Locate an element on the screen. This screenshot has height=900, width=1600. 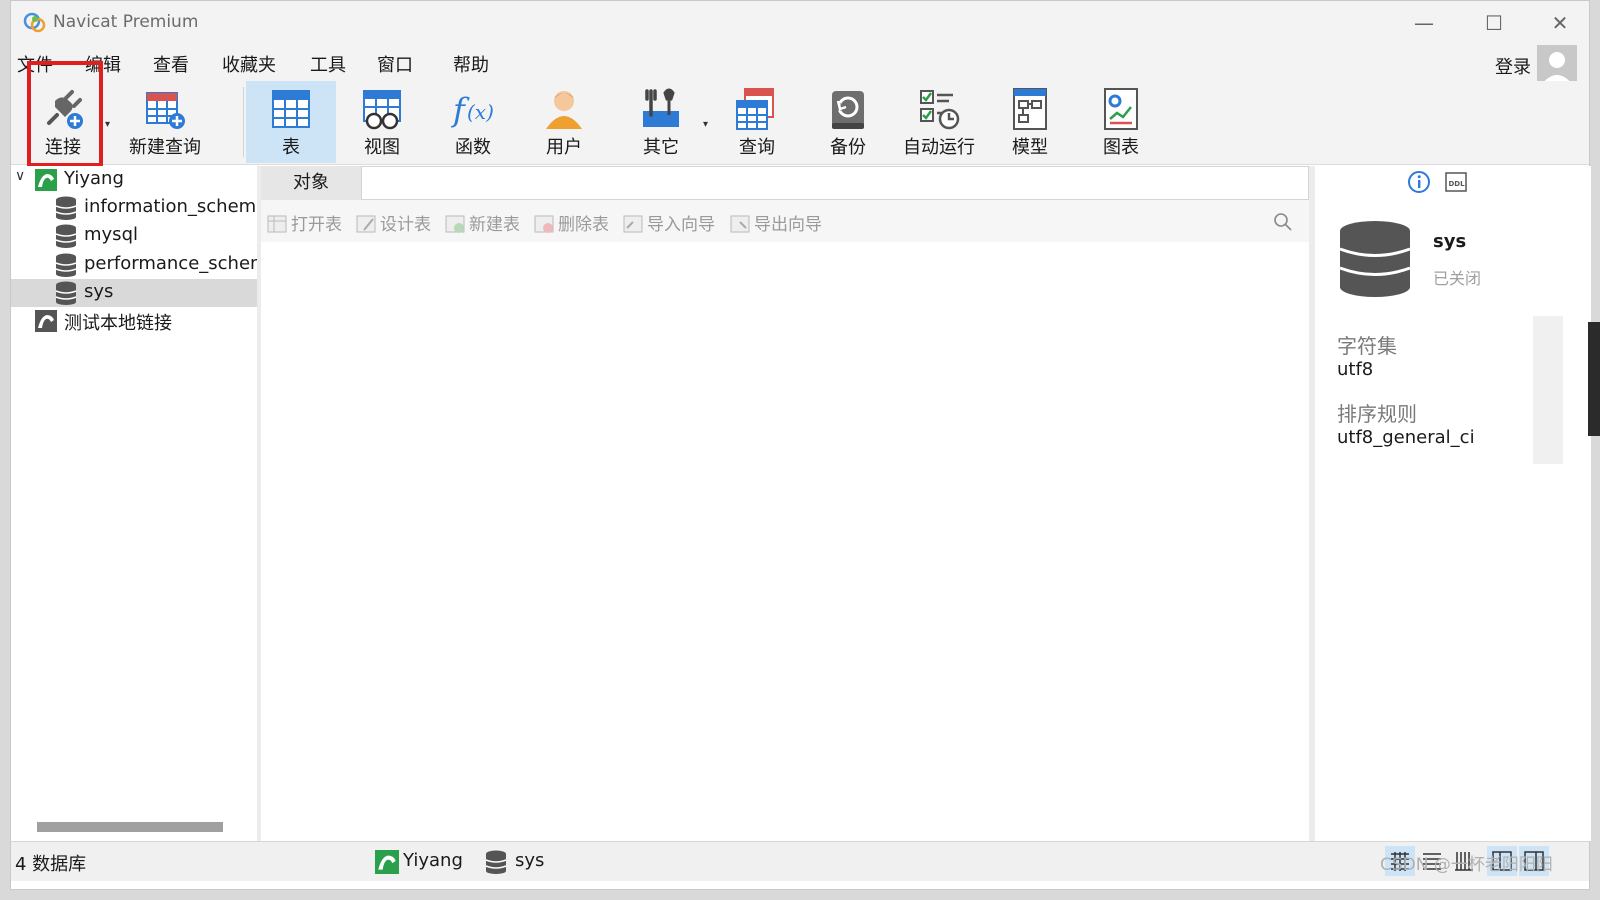
delete-table-icon is located at coordinates (544, 224).